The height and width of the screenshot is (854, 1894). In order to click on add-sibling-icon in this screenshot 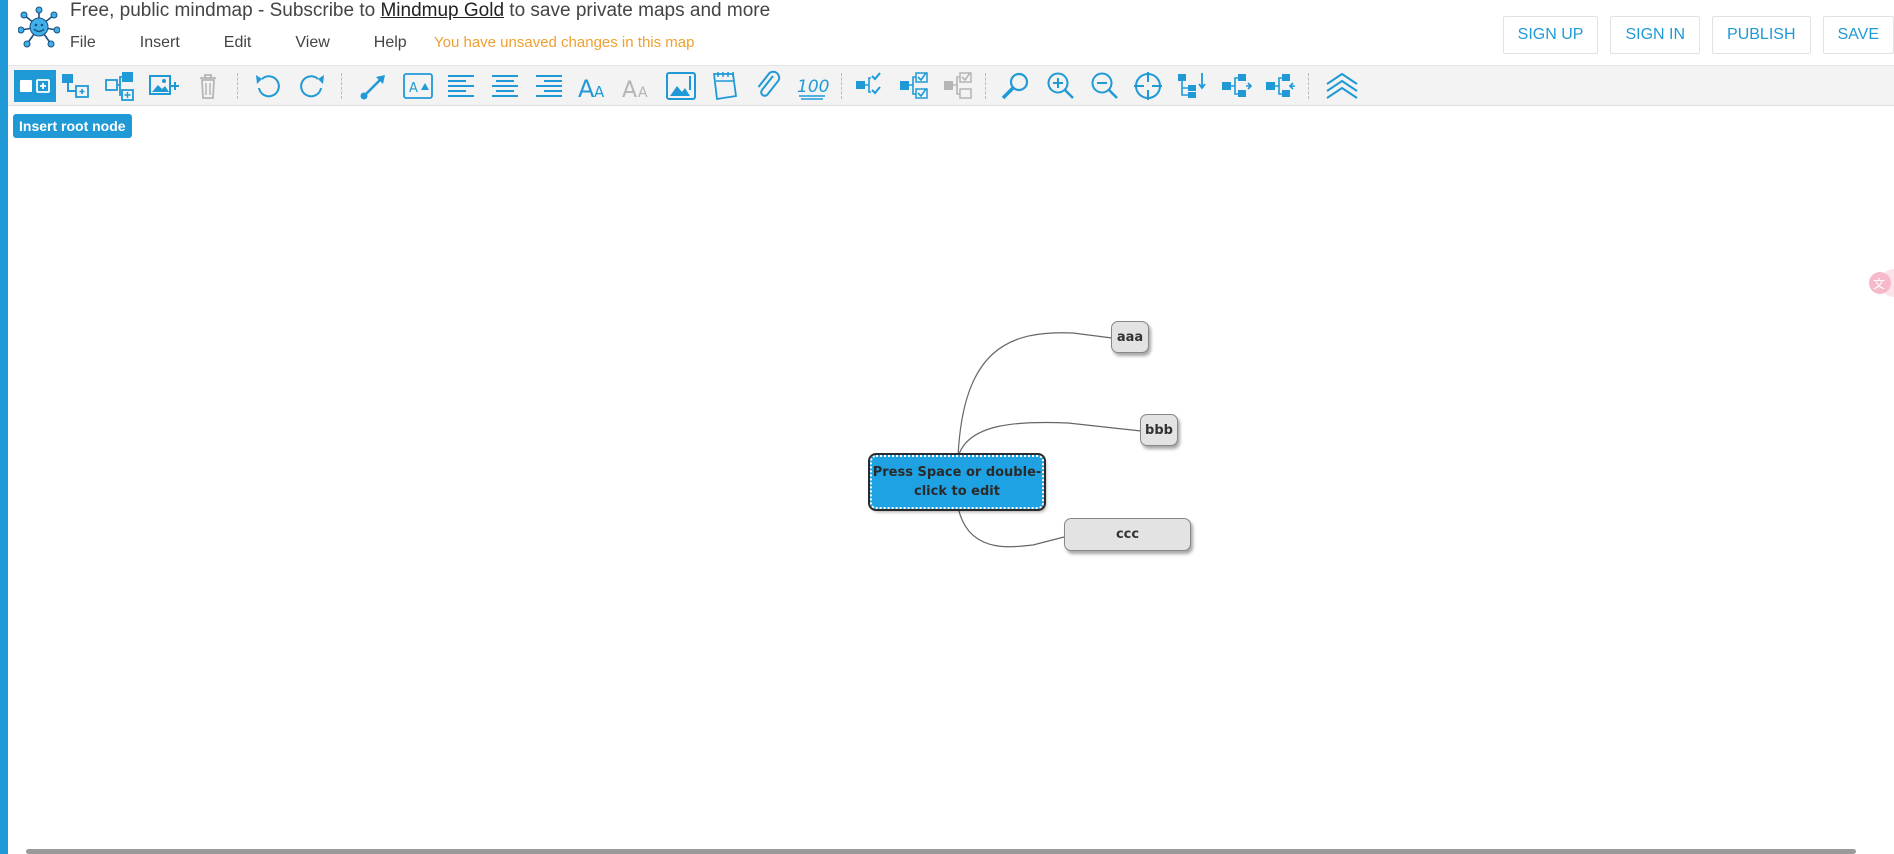, I will do `click(35, 86)`.